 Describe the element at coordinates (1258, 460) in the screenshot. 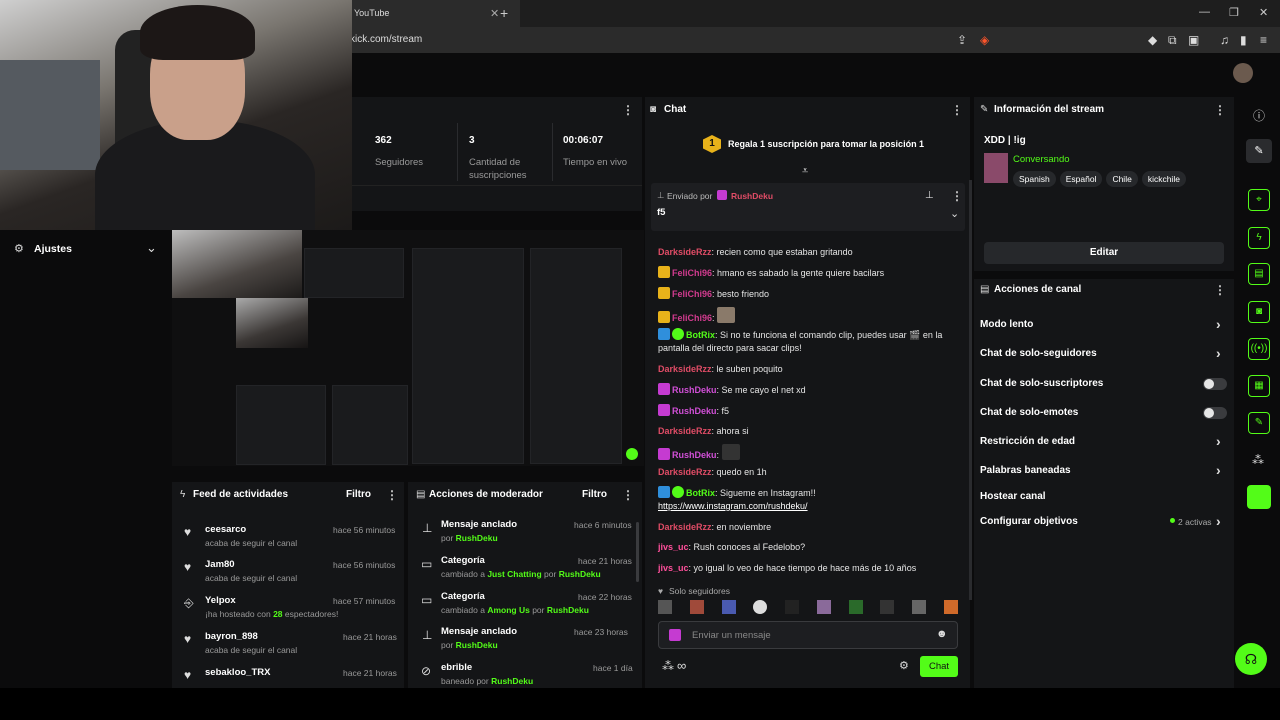

I see `points-rail-icon: ⁂` at that location.